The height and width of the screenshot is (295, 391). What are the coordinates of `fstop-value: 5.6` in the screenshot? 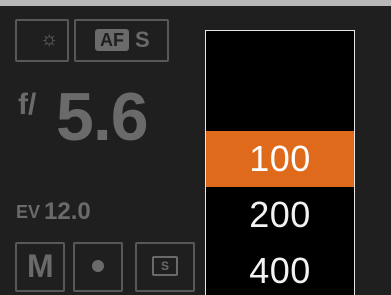 It's located at (102, 117).